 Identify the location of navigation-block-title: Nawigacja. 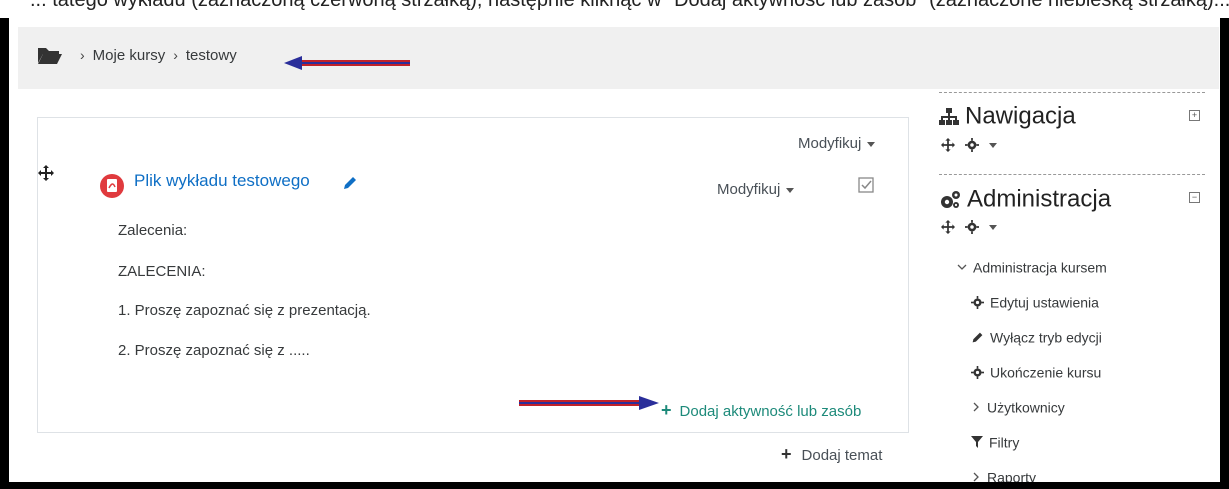
(1007, 116).